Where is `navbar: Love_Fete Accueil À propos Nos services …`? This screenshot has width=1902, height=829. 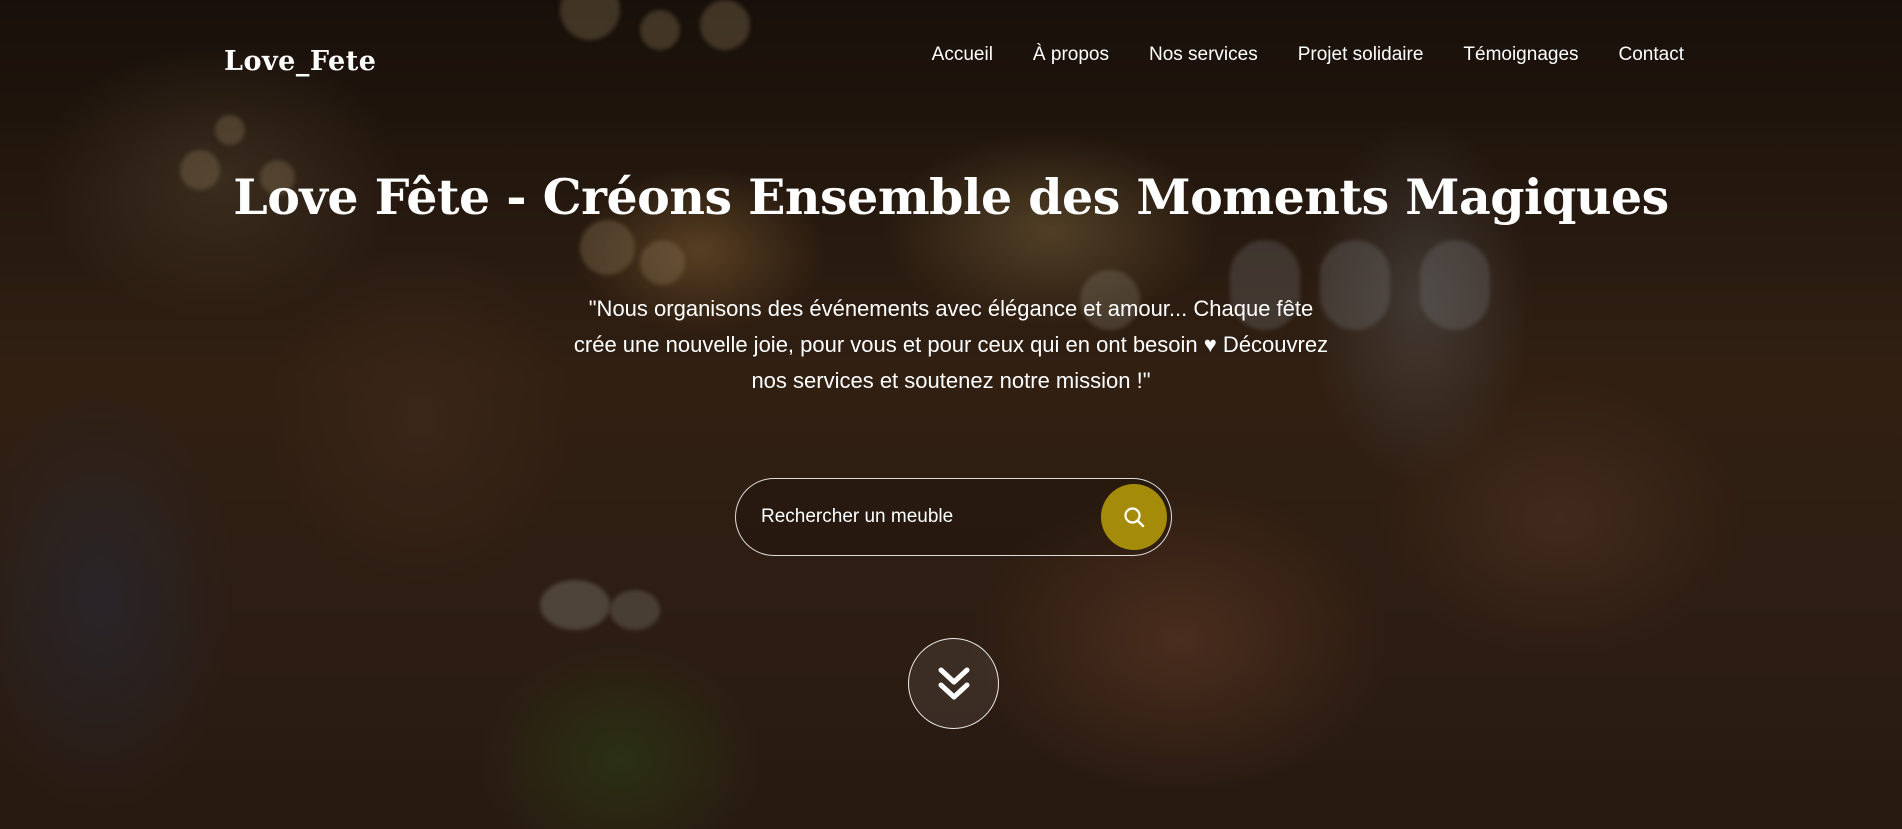 navbar: Love_Fete Accueil À propos Nos services … is located at coordinates (951, 60).